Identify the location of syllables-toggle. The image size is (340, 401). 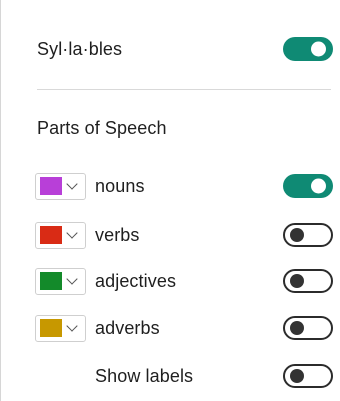
(308, 49).